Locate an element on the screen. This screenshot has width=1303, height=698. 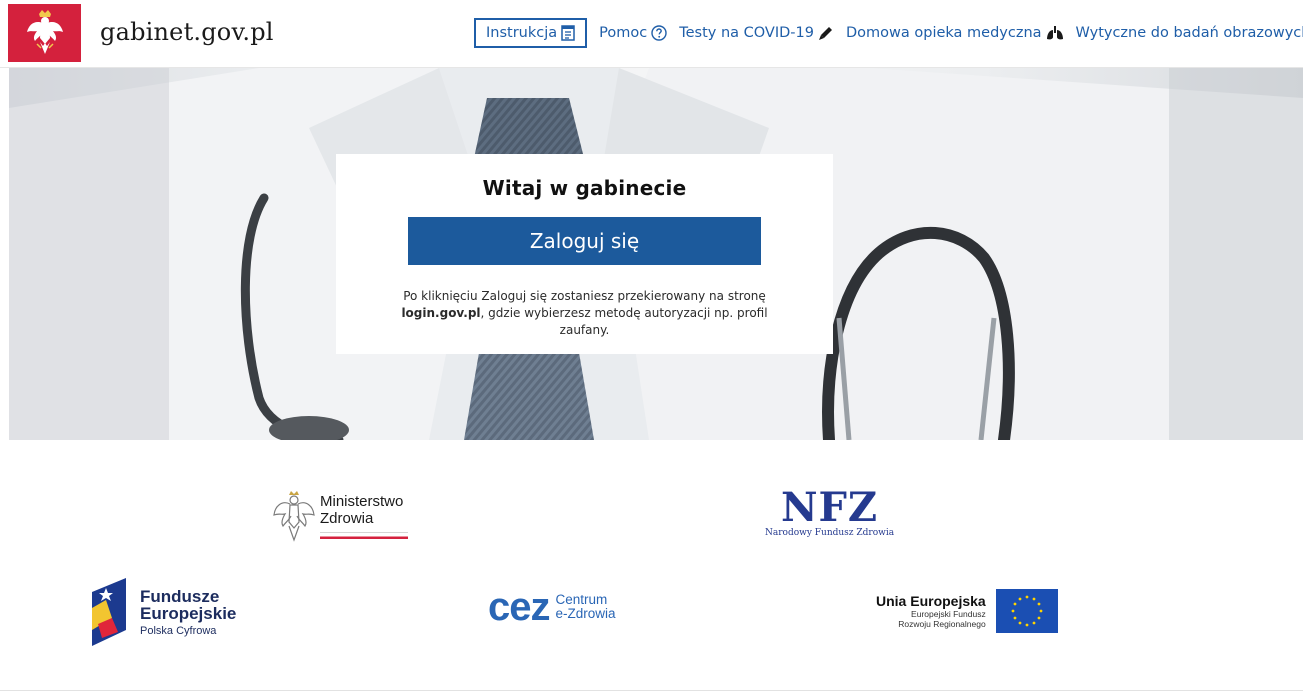
cez-logo: cez Centrum e-Zdrowia is located at coordinates (552, 607).